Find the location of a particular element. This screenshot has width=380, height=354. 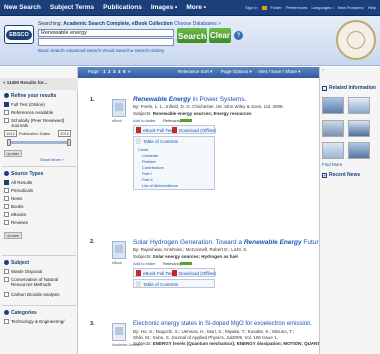

page-next-link: » is located at coordinates (129, 71).